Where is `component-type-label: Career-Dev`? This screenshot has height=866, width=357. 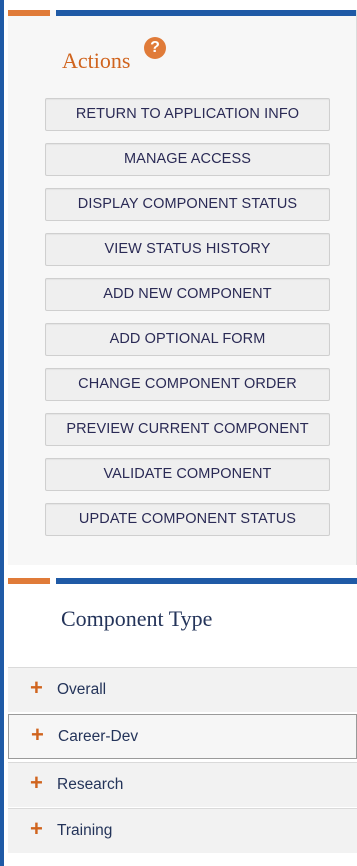
component-type-label: Career-Dev is located at coordinates (98, 736).